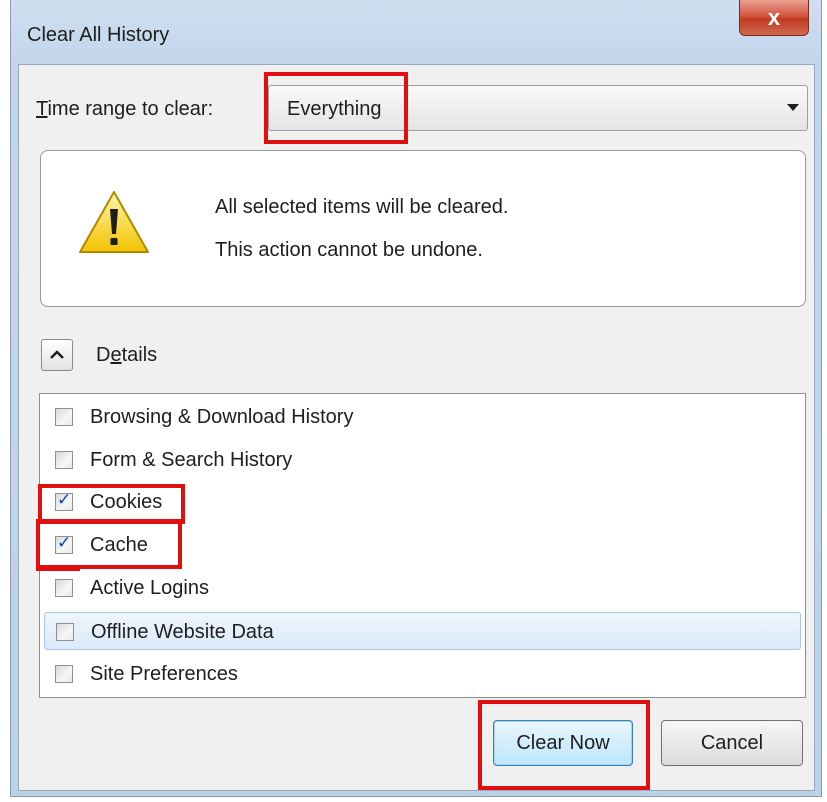 This screenshot has height=802, width=827. I want to click on title-bar: Clear All History x, so click(416, 35).